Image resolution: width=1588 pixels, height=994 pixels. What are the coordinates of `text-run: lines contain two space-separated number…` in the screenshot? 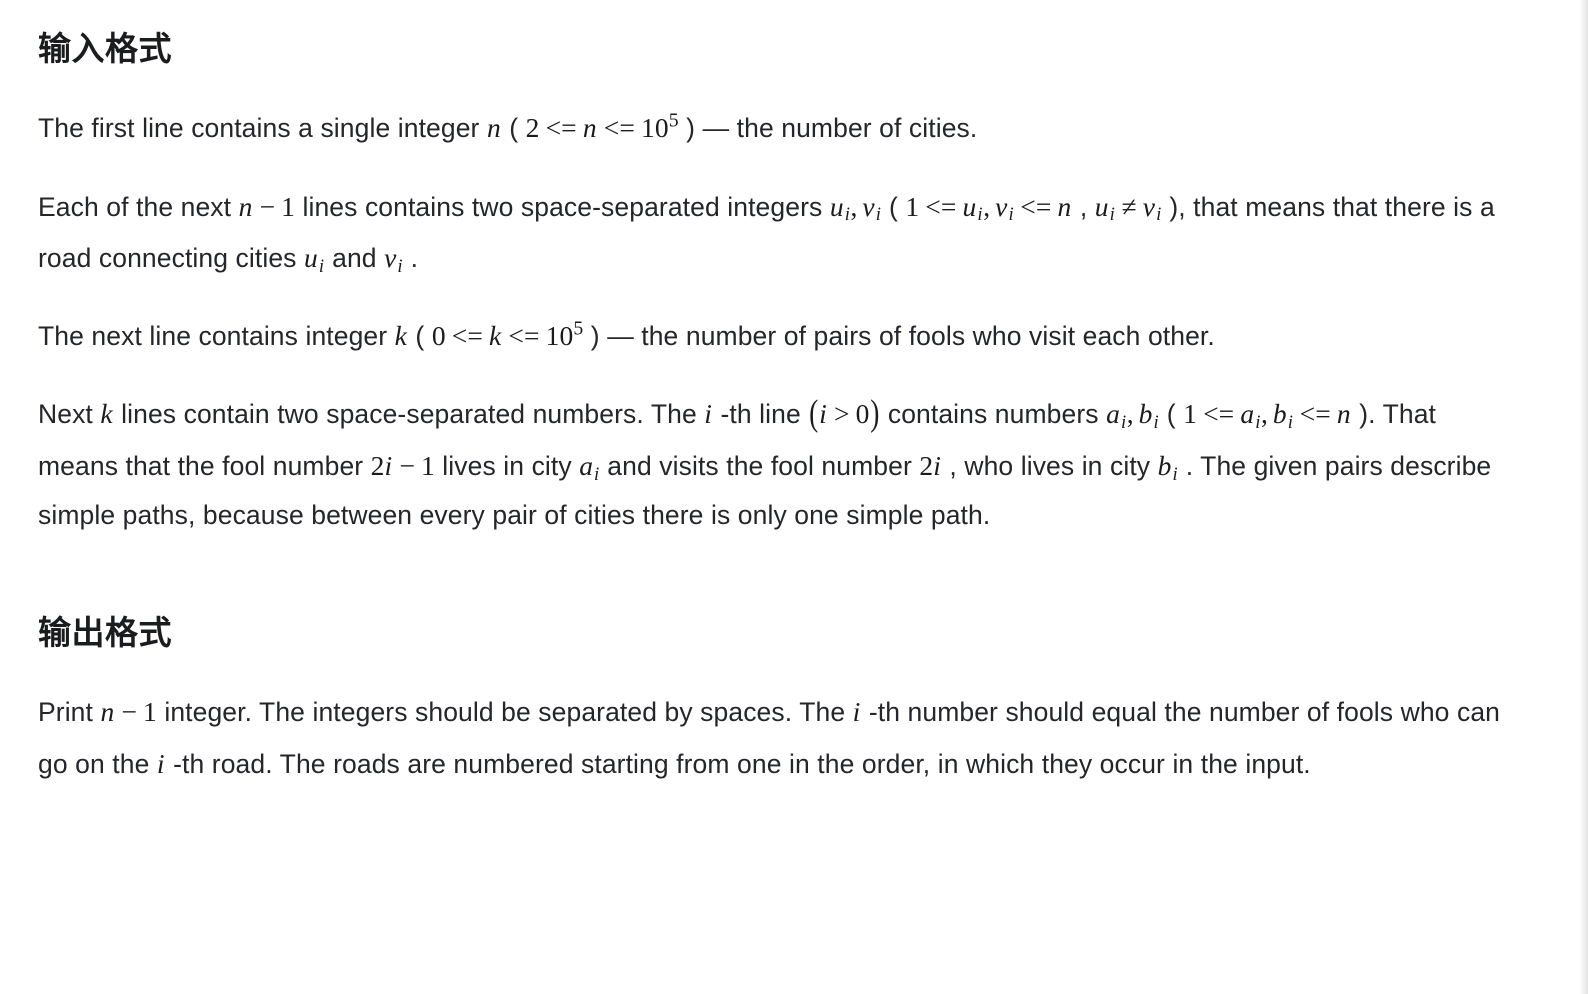 It's located at (409, 414).